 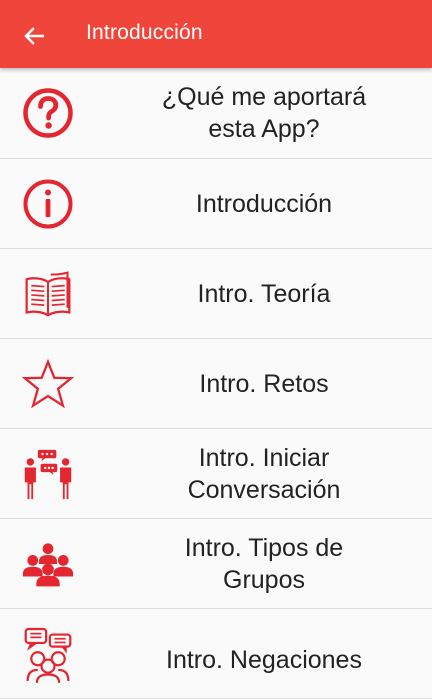 What do you see at coordinates (264, 563) in the screenshot?
I see `list-item-label: Intro. Tipos de Grupos` at bounding box center [264, 563].